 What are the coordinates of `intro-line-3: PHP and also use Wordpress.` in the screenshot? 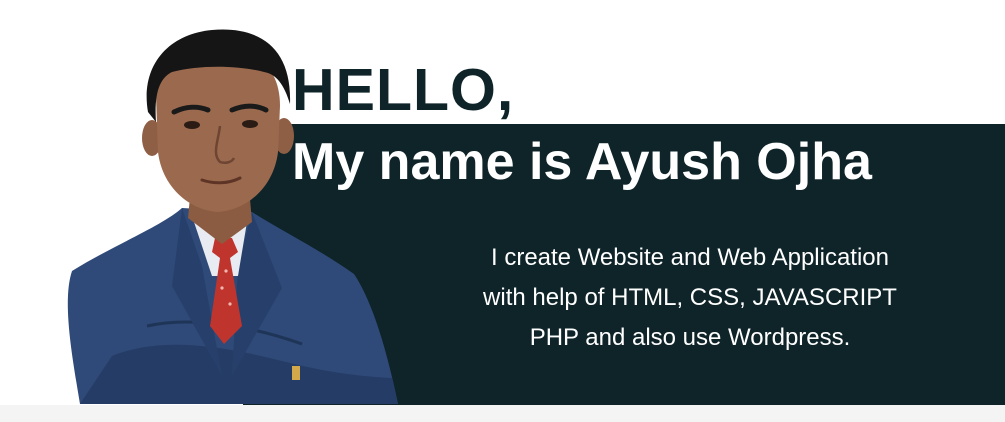 It's located at (690, 337).